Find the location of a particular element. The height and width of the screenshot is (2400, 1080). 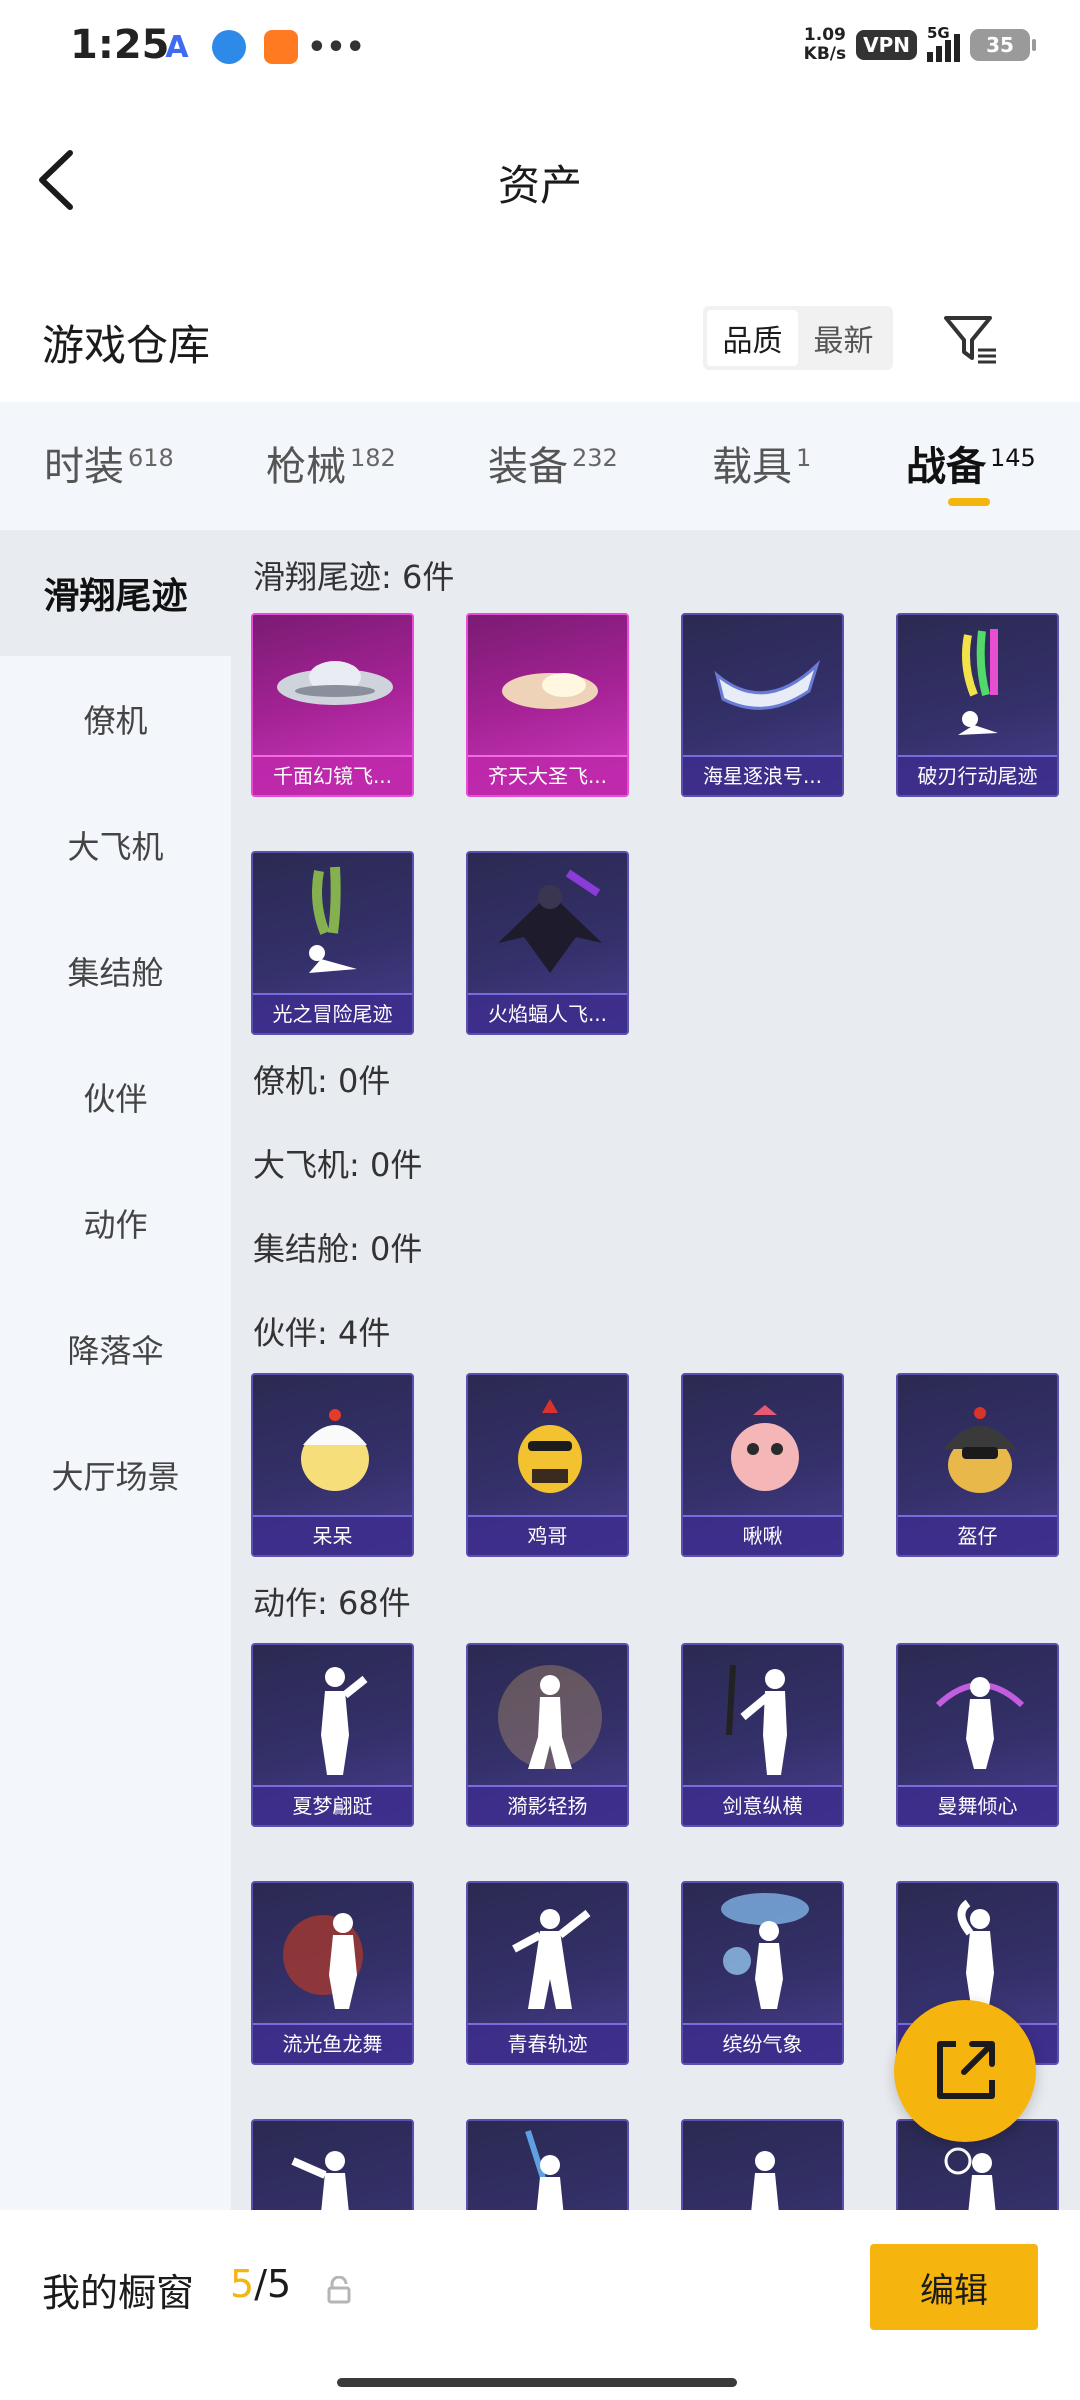

item-card: 盔仔 is located at coordinates (977, 1465).